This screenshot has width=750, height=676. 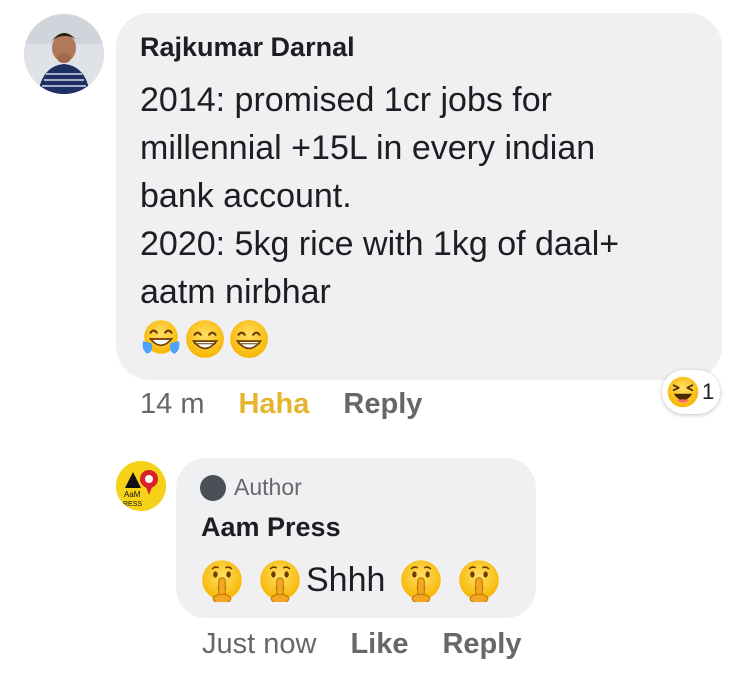 I want to click on author-badge-icon, so click(x=213, y=487).